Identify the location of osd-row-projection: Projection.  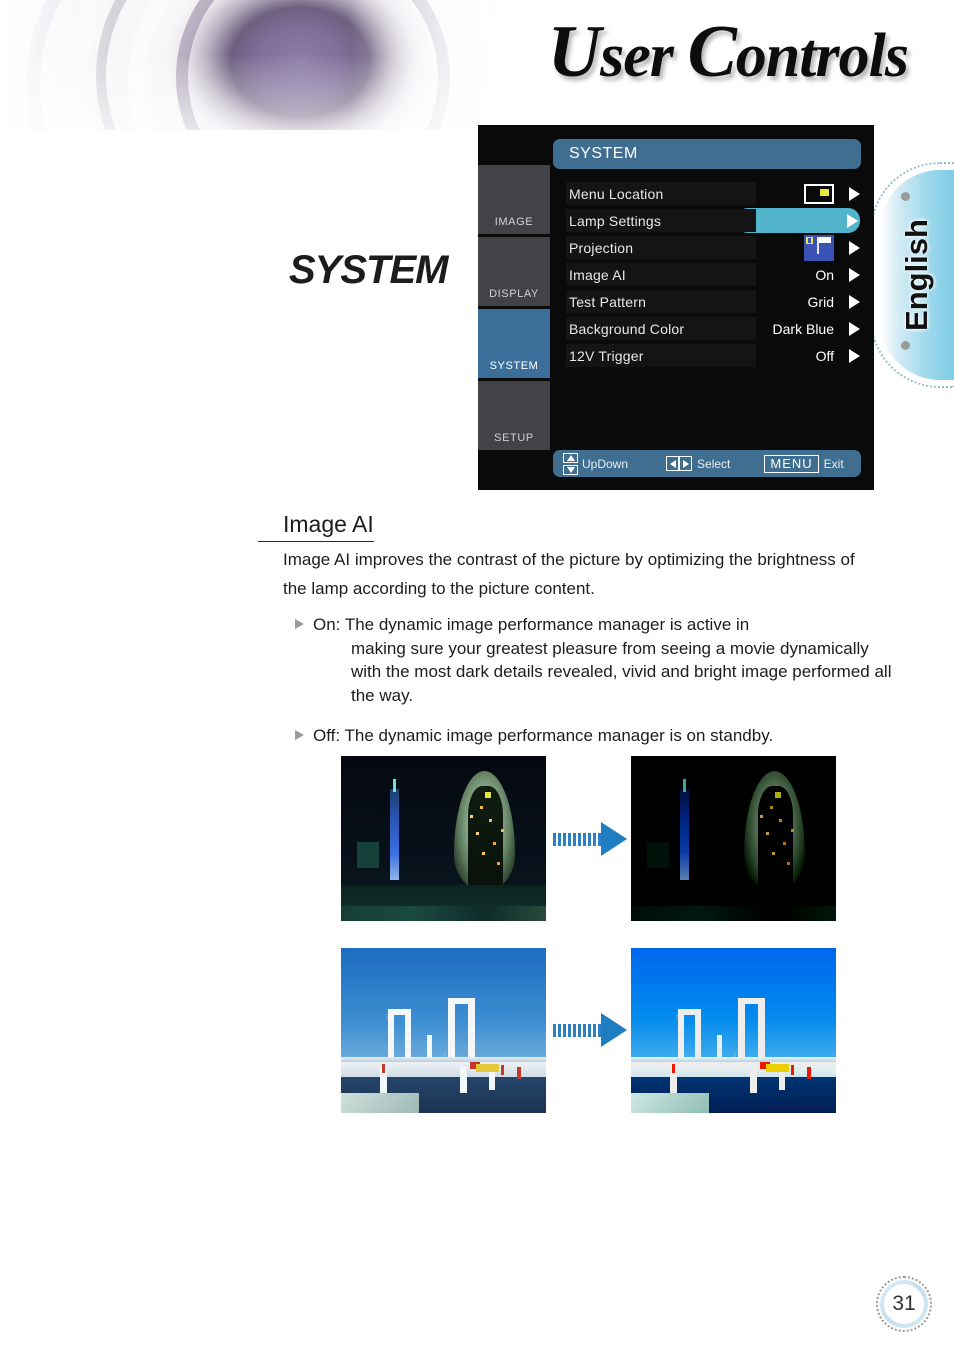
(712, 247).